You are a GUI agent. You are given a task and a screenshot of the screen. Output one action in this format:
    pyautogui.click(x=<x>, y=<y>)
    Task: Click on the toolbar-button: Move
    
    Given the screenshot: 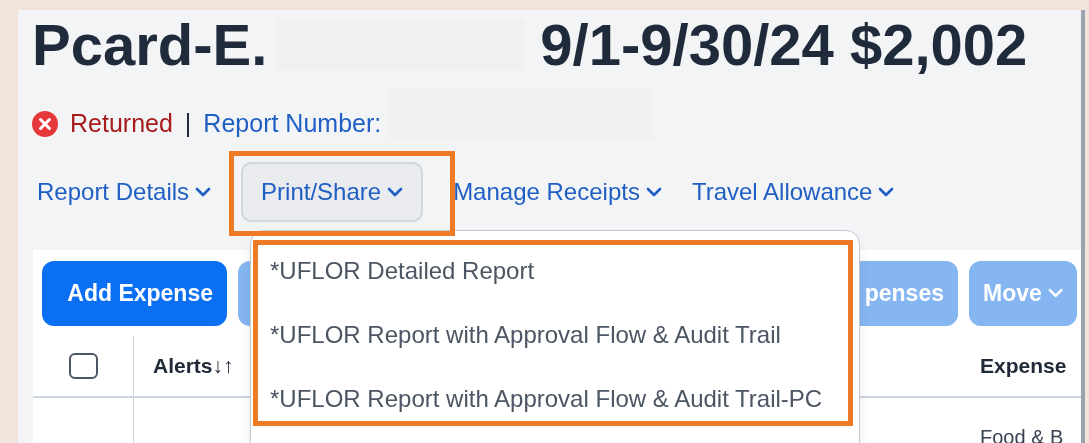 What is the action you would take?
    pyautogui.click(x=1023, y=293)
    